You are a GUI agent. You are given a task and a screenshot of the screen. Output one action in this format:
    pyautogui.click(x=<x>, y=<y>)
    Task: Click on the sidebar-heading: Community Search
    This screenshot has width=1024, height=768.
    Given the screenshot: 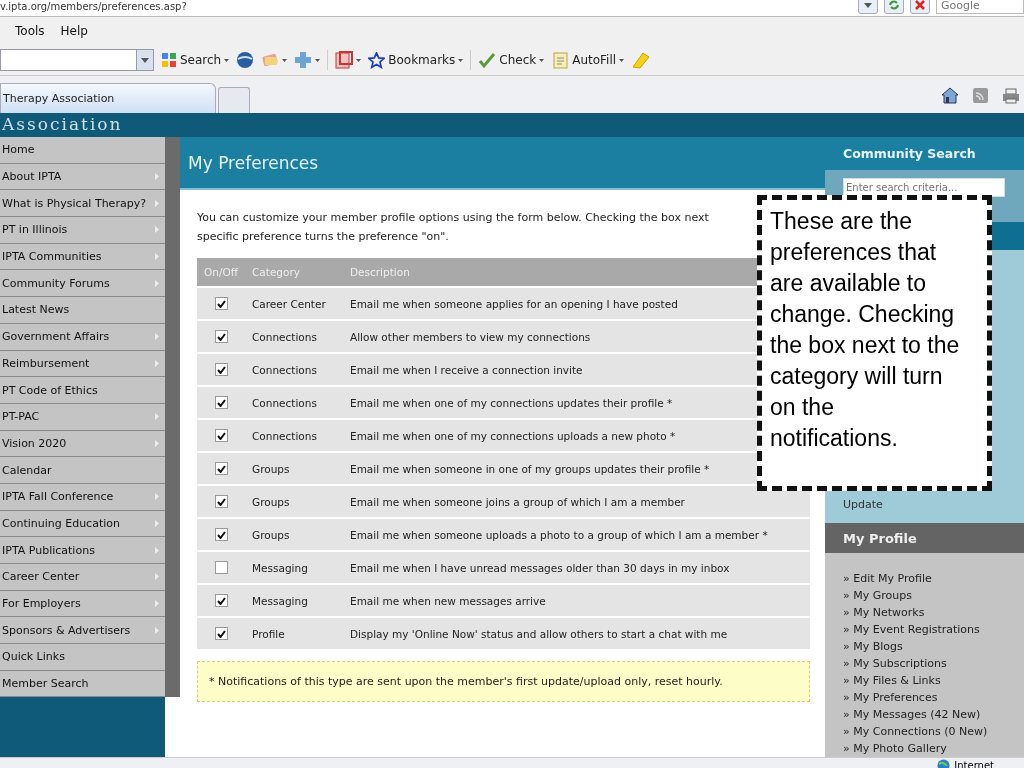 What is the action you would take?
    pyautogui.click(x=909, y=154)
    